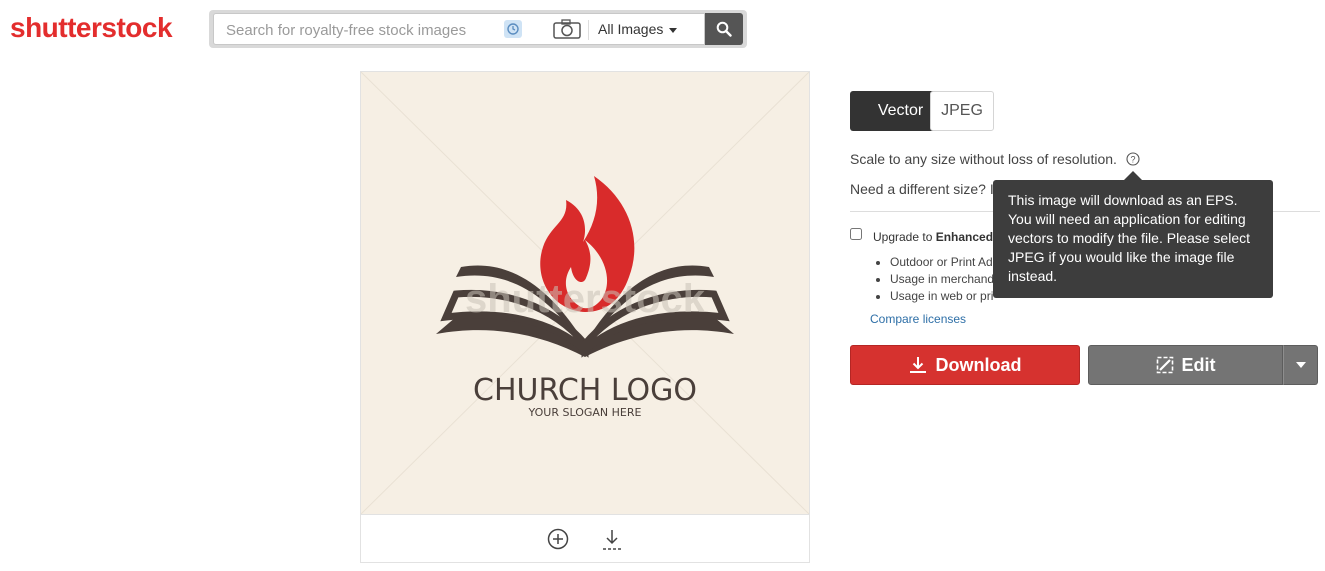  What do you see at coordinates (612, 542) in the screenshot?
I see `download-icon` at bounding box center [612, 542].